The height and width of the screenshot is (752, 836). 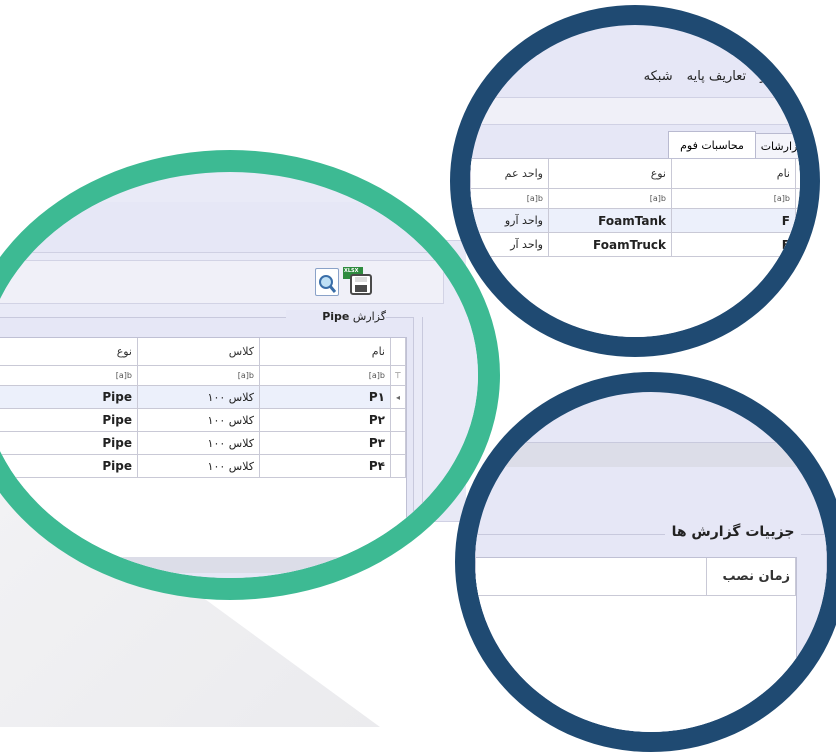 I want to click on table-row-name: P۲, so click(x=325, y=420).